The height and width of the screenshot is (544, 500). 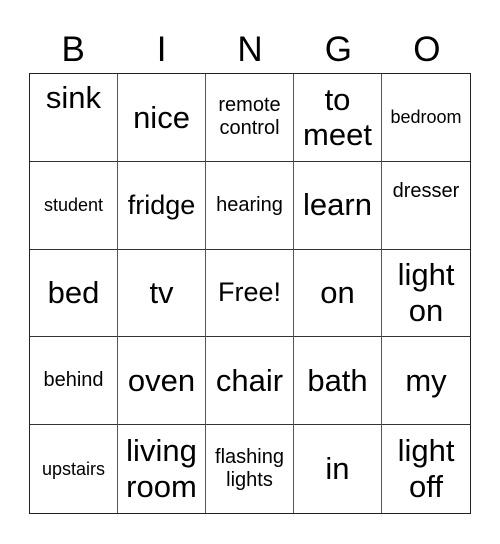 I want to click on header-letter-o: O, so click(x=427, y=49).